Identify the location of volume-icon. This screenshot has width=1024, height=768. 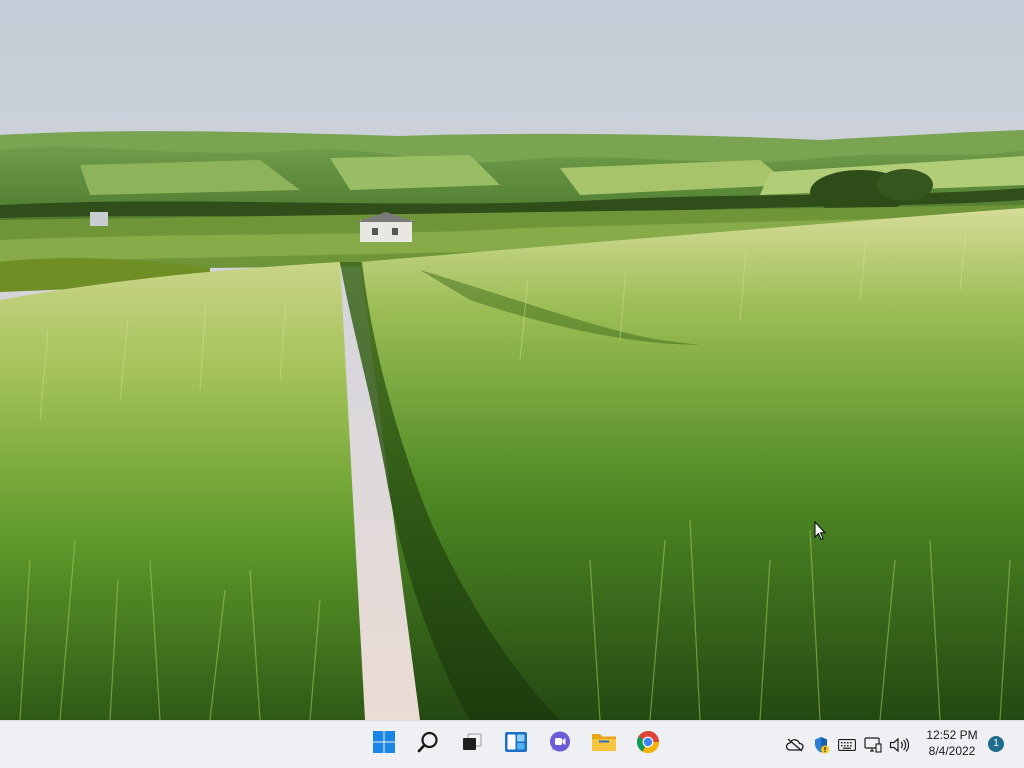
(899, 745).